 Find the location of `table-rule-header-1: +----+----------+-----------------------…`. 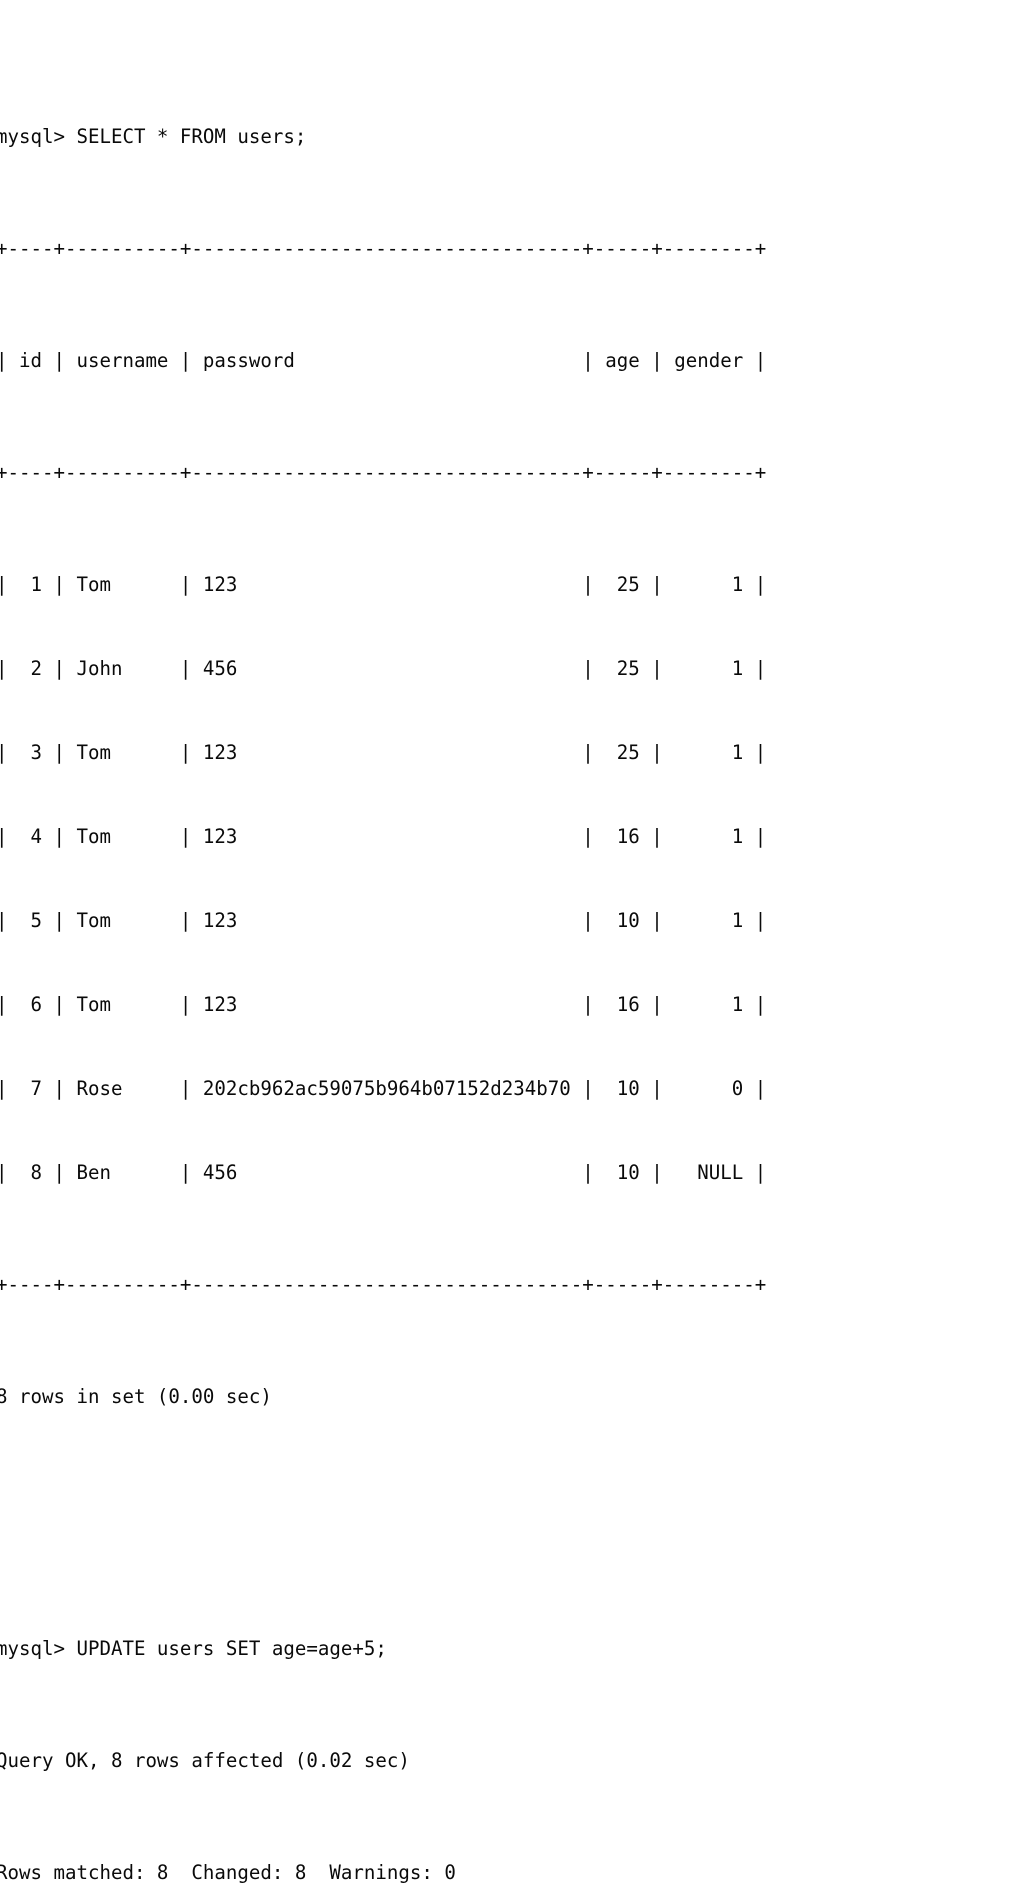

table-rule-header-1: +----+----------+-----------------------… is located at coordinates (383, 472).